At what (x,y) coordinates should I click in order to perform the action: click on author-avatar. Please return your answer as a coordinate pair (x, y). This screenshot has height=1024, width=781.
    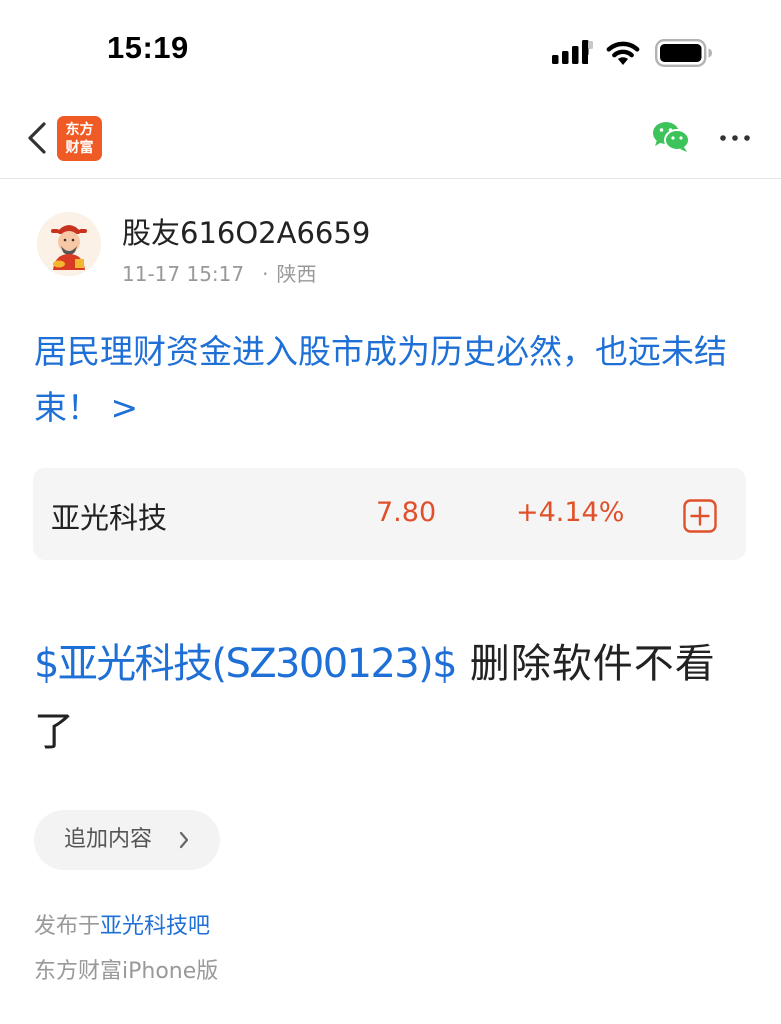
    Looking at the image, I should click on (69, 244).